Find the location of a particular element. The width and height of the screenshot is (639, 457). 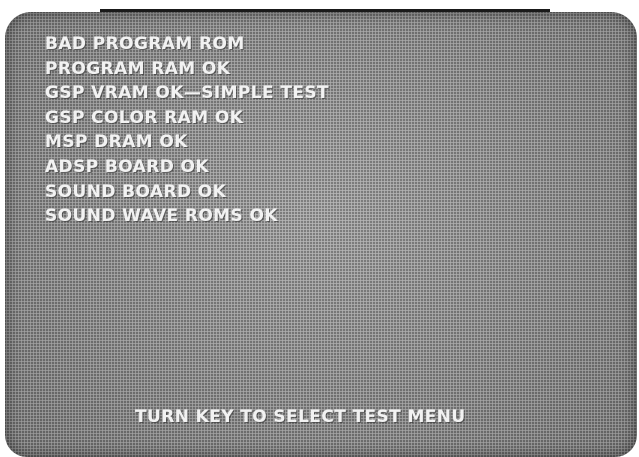

status-line-sound-board: SOUND BOARD OK is located at coordinates (136, 191).